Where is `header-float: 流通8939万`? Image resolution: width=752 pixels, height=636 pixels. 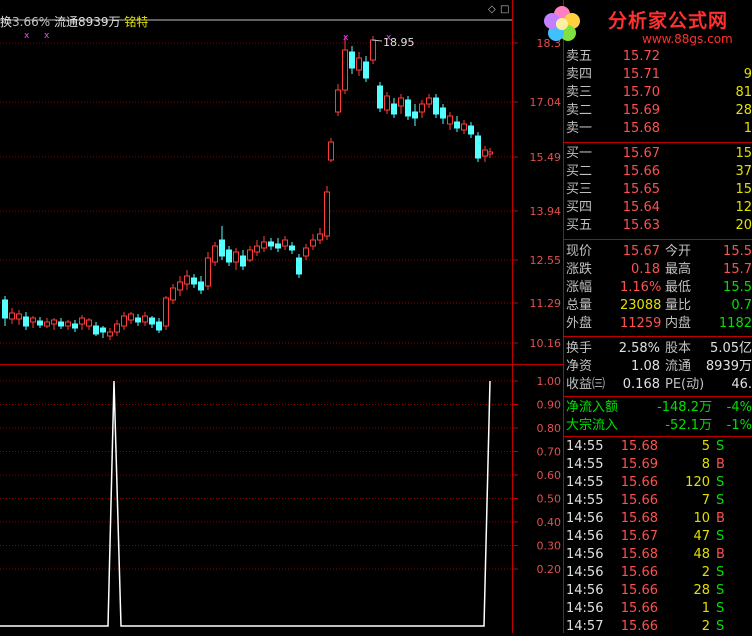 header-float: 流通8939万 is located at coordinates (87, 22).